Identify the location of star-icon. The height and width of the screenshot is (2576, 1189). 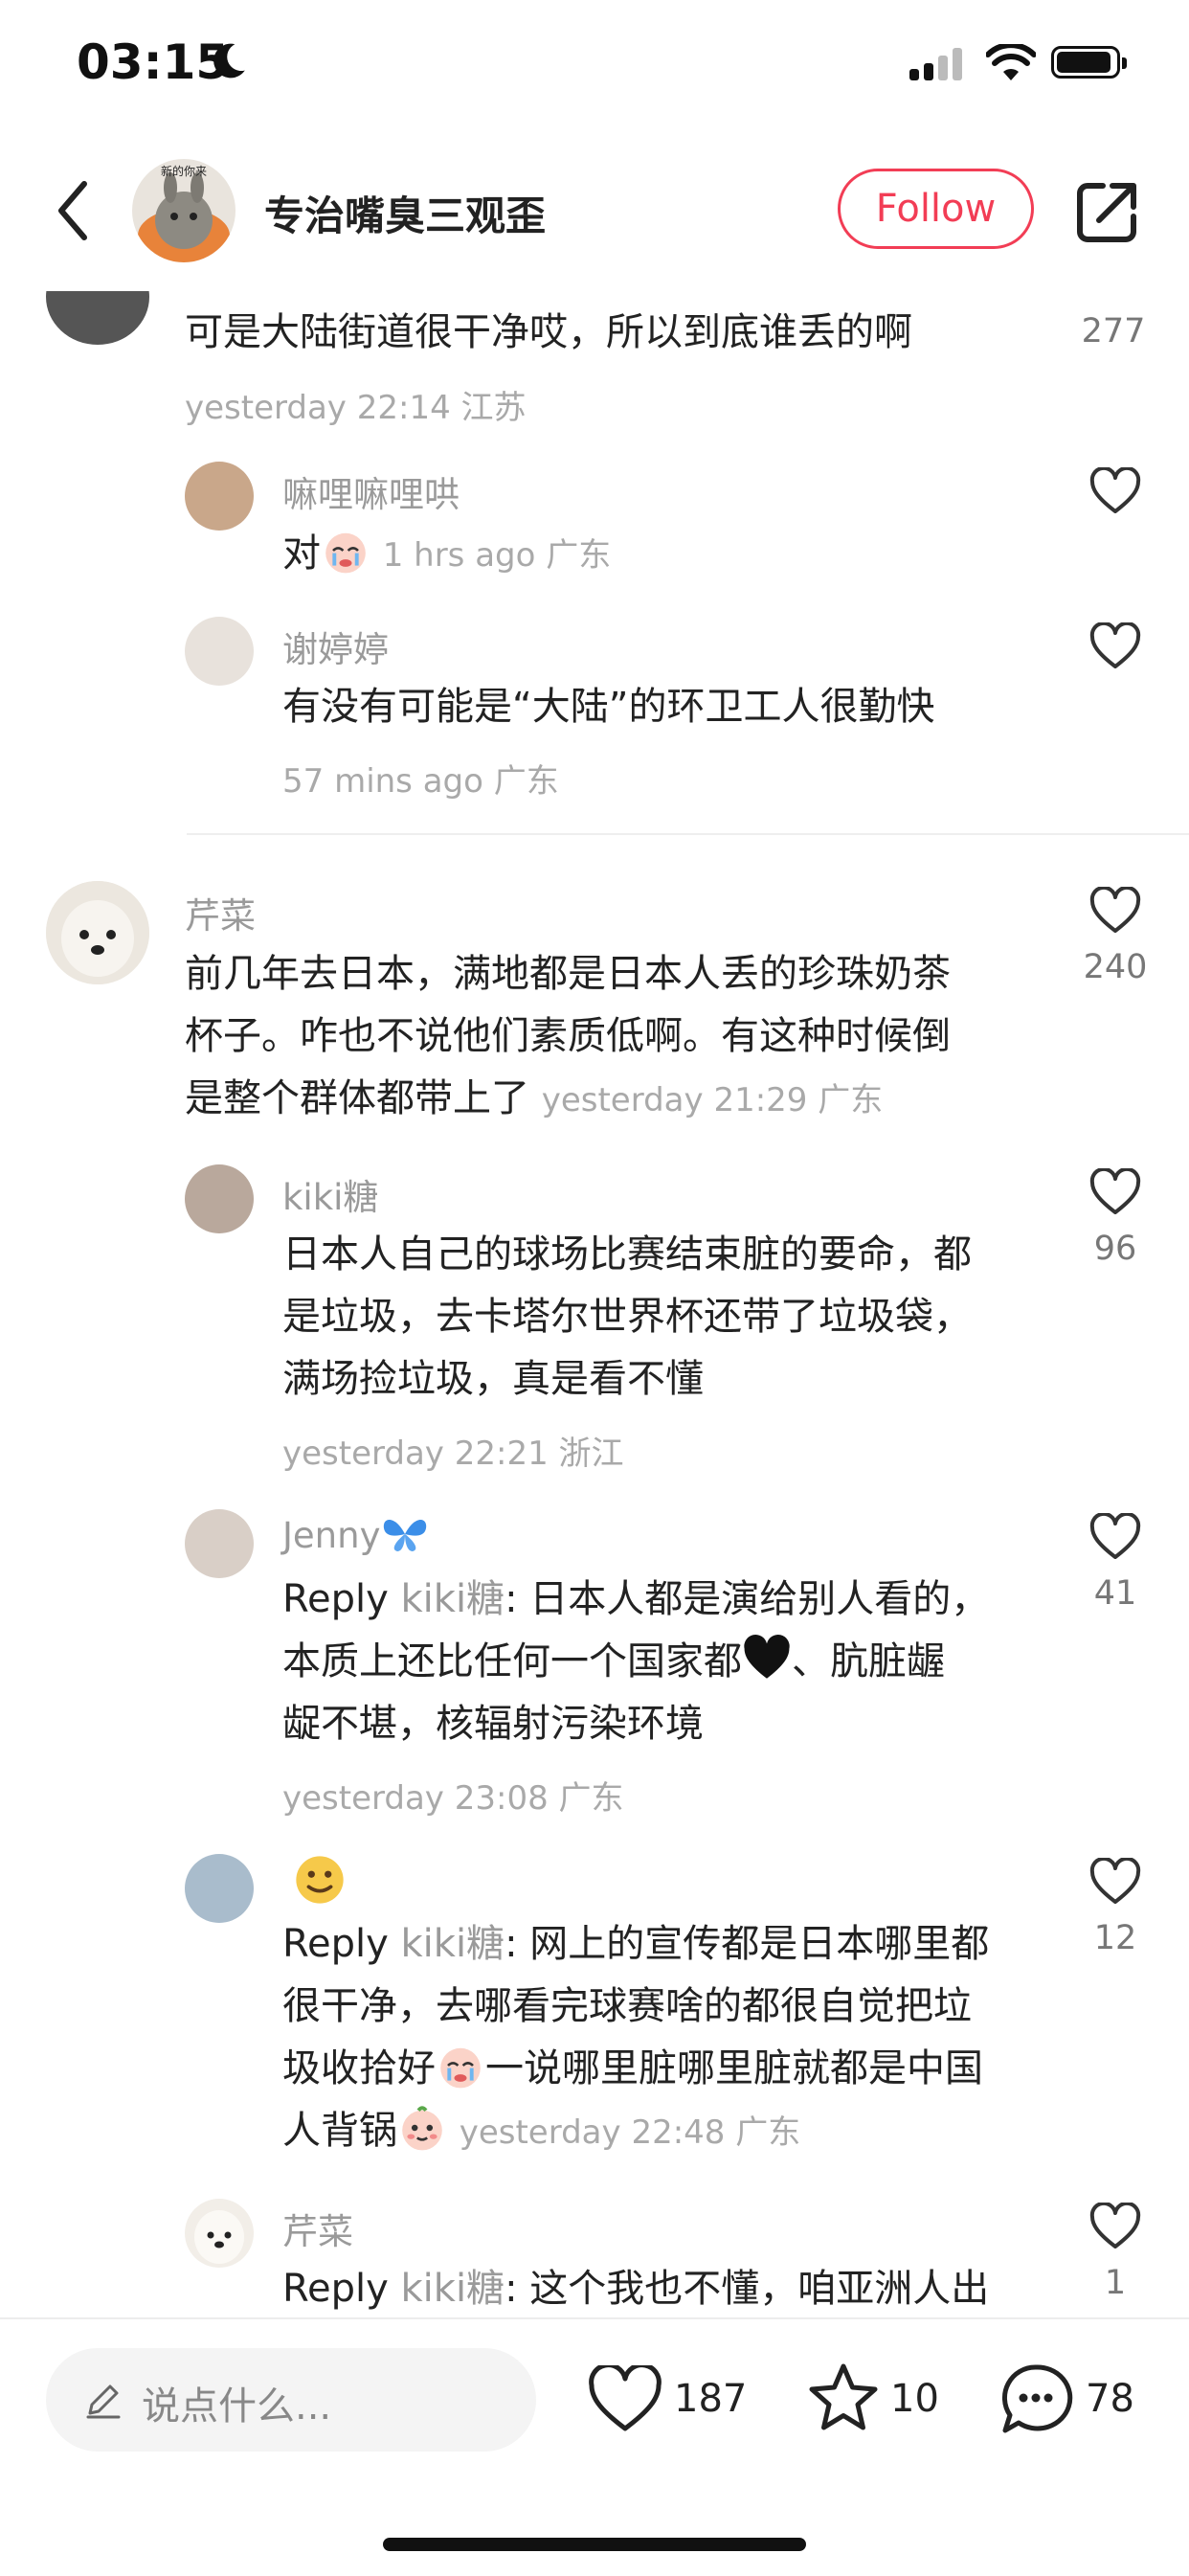
(843, 2397).